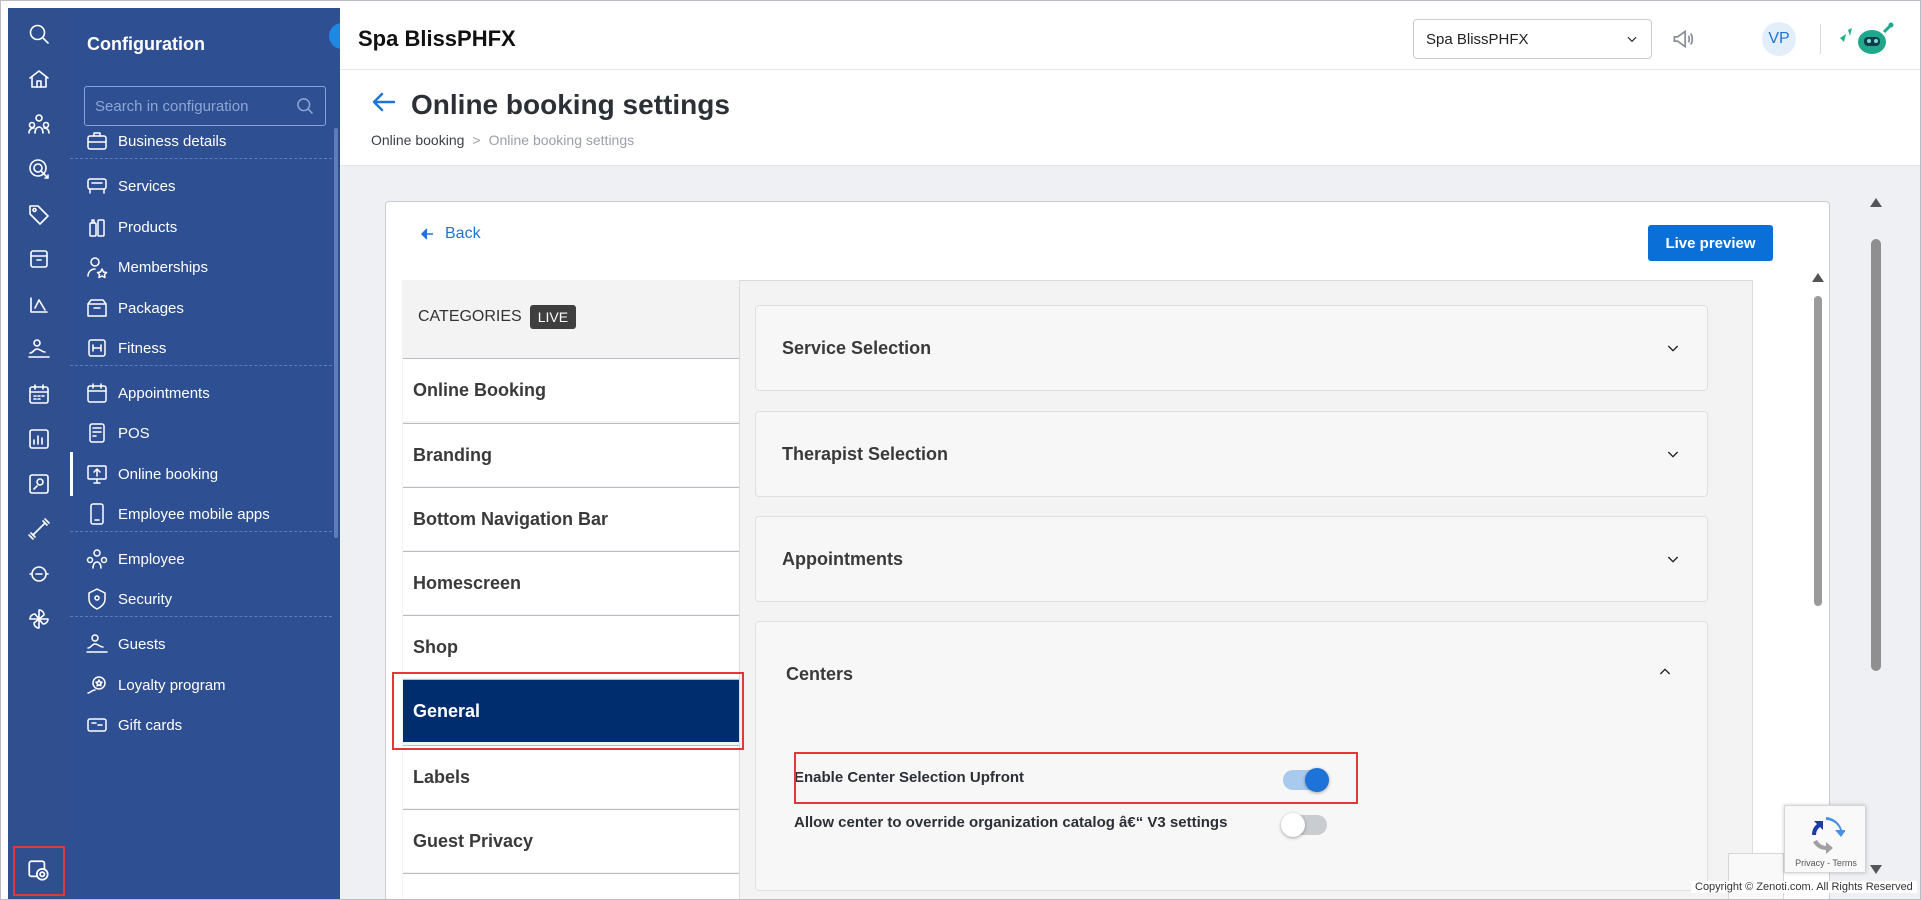  I want to click on sidebar-item-label: Services, so click(147, 186).